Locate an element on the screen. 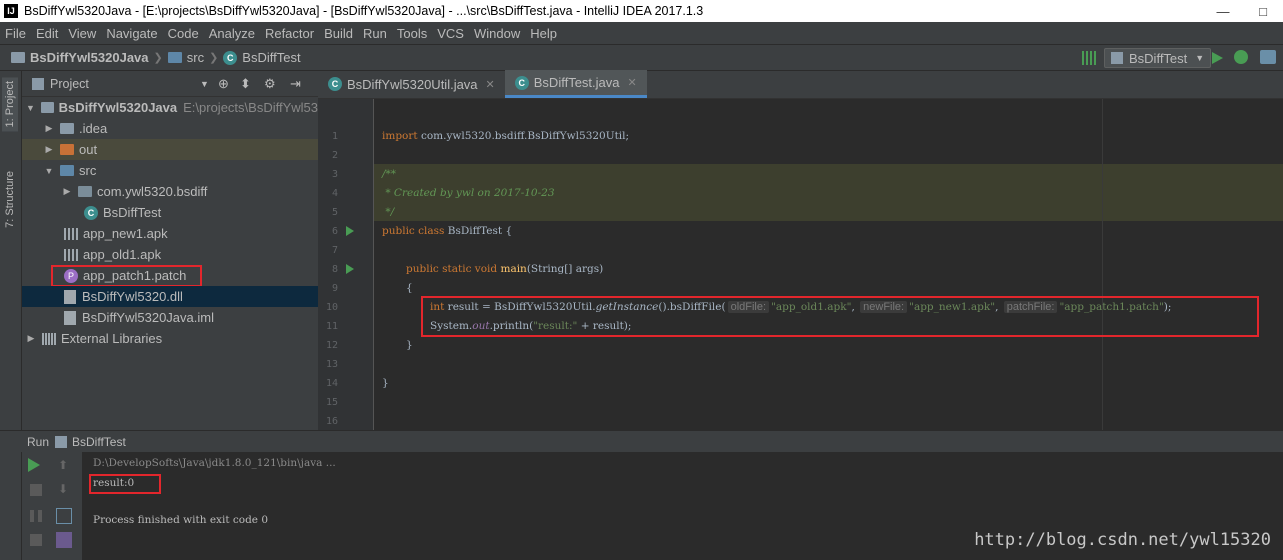 The width and height of the screenshot is (1283, 560). menu-run: Run is located at coordinates (375, 33).